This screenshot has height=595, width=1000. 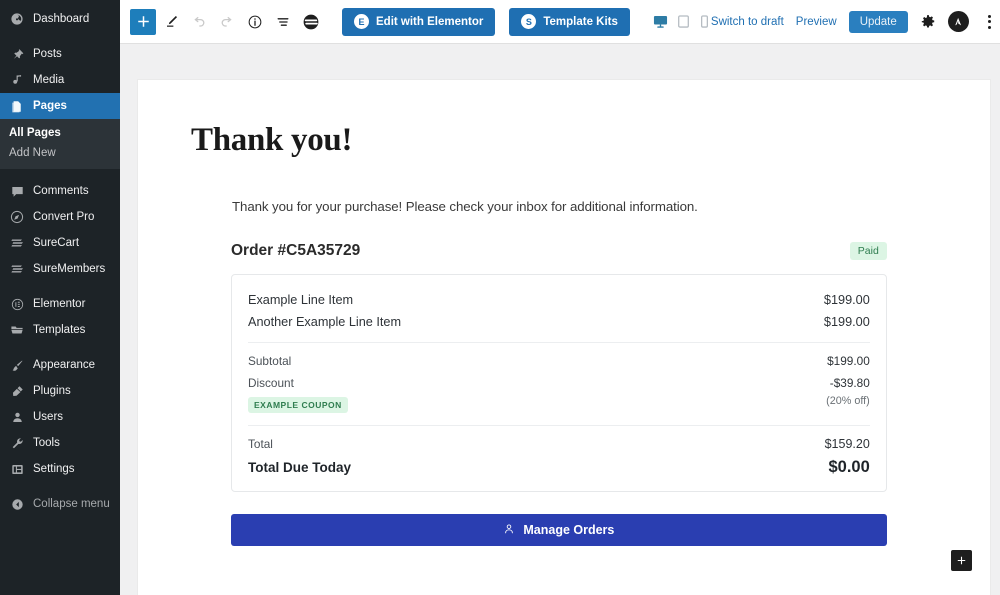 I want to click on total-row: Total $159.20, so click(x=559, y=444).